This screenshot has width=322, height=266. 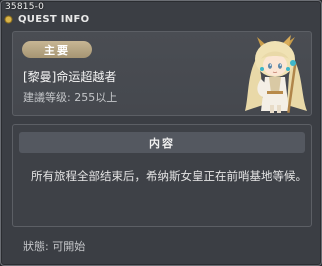 What do you see at coordinates (70, 97) in the screenshot?
I see `quest-level-requirement: 建議等级: 255以上` at bounding box center [70, 97].